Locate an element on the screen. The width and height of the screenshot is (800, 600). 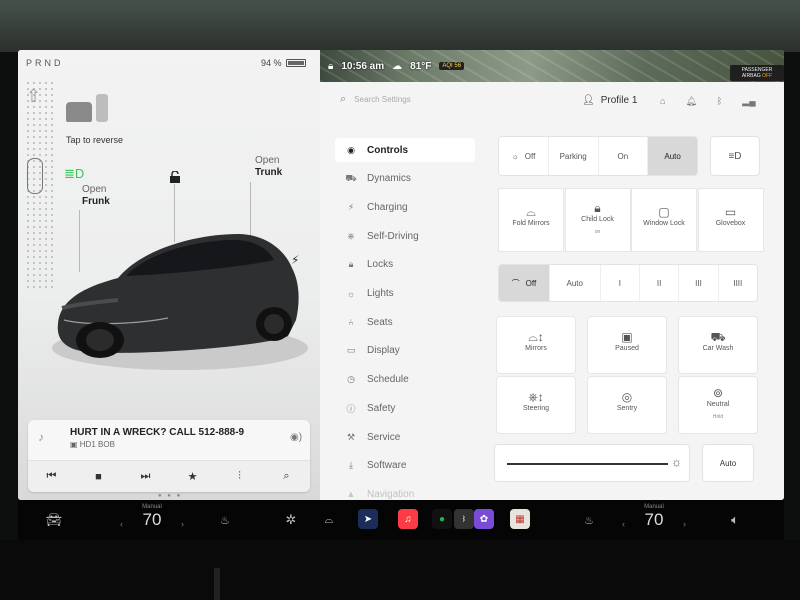
lte-signal-icon: ▂▄ is located at coordinates (748, 101).